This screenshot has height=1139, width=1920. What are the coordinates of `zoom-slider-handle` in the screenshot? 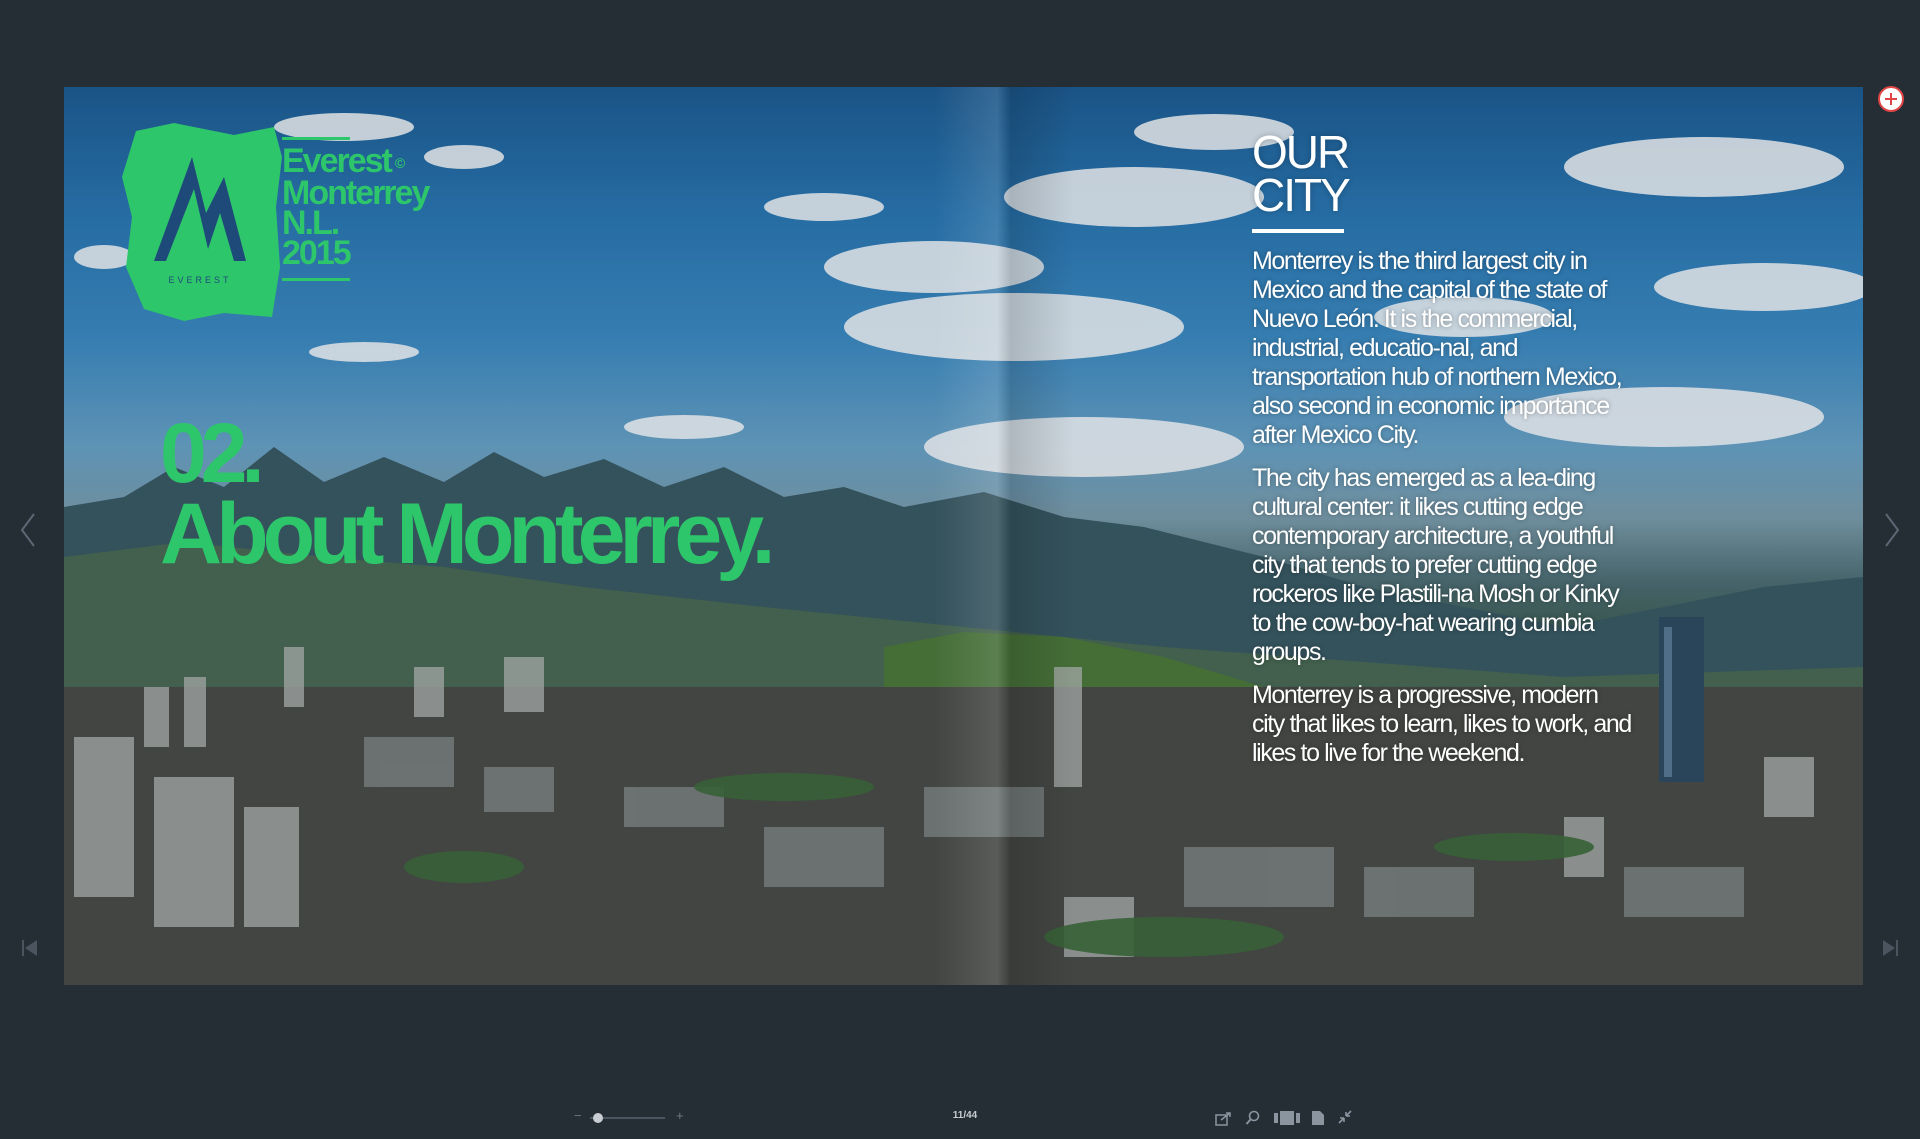 It's located at (598, 1118).